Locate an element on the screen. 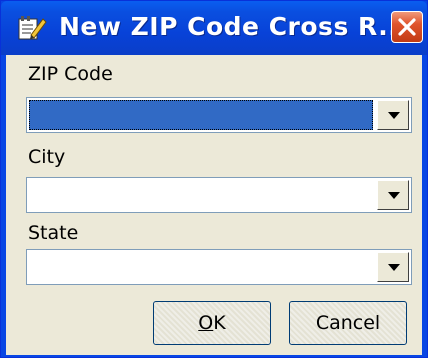 The image size is (430, 360). state-dropdown-button is located at coordinates (393, 267).